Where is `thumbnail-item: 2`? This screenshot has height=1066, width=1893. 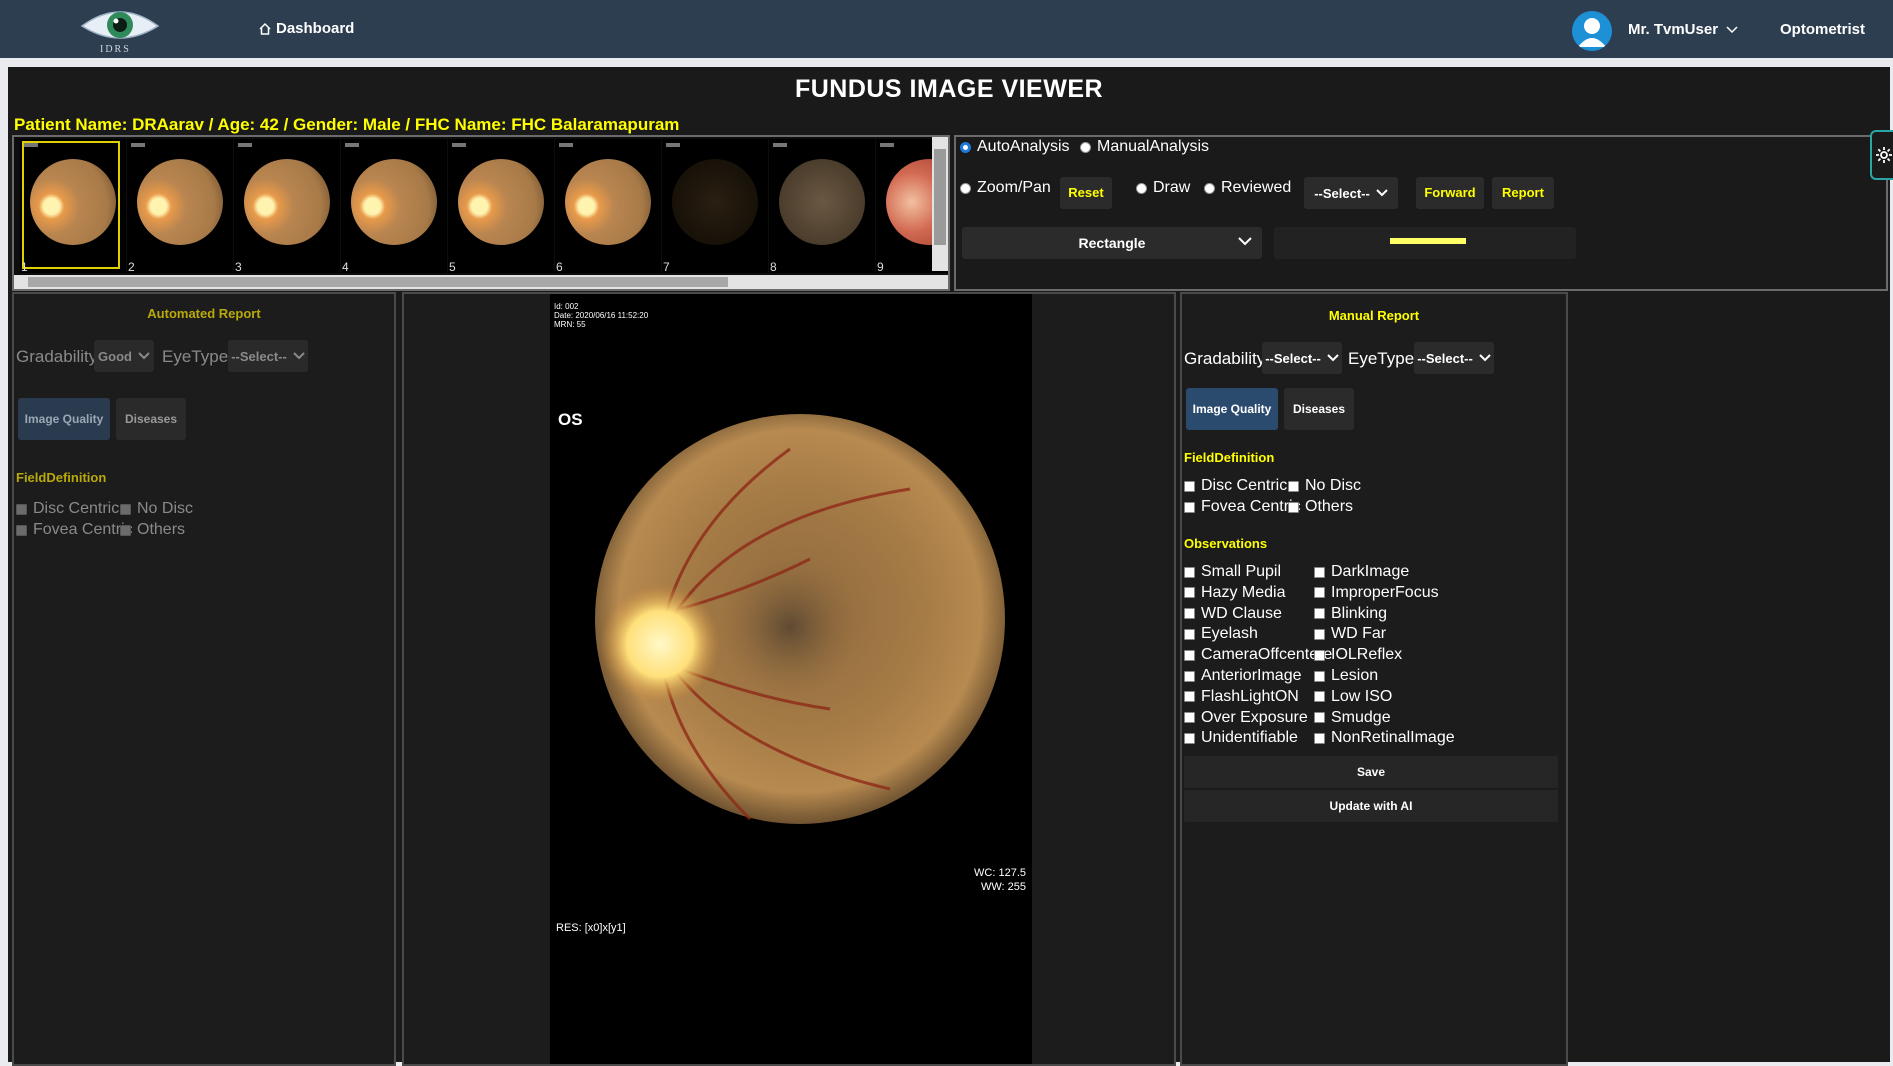
thumbnail-item: 2 is located at coordinates (180, 206).